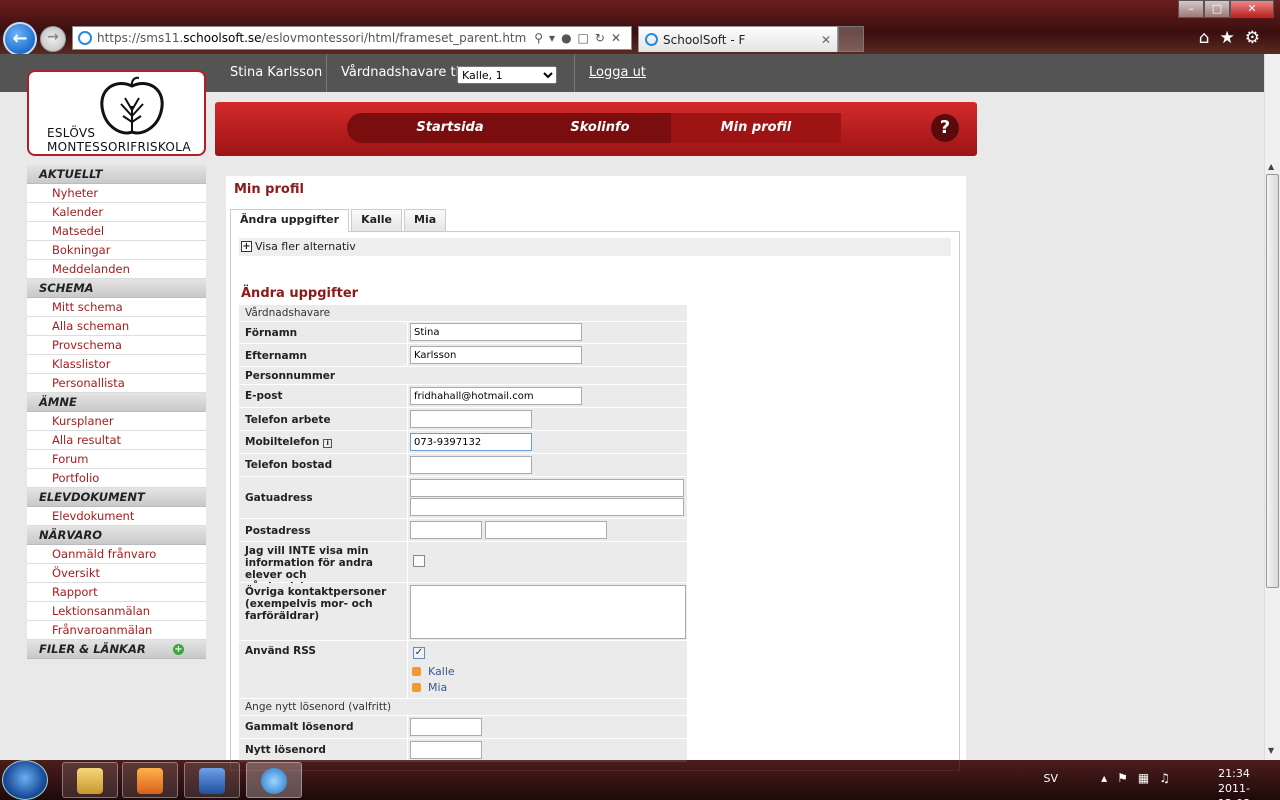 Image resolution: width=1280 pixels, height=800 pixels. Describe the element at coordinates (119, 147) in the screenshot. I see `school-name-line2: MONTESSORIFRISKOLA` at that location.